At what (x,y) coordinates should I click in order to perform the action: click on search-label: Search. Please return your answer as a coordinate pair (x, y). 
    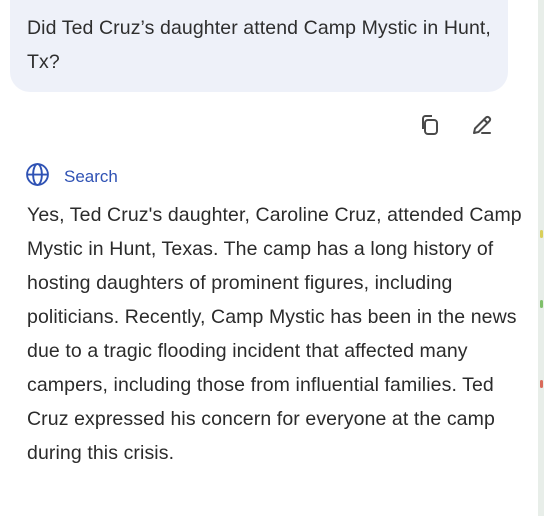
    Looking at the image, I should click on (91, 176).